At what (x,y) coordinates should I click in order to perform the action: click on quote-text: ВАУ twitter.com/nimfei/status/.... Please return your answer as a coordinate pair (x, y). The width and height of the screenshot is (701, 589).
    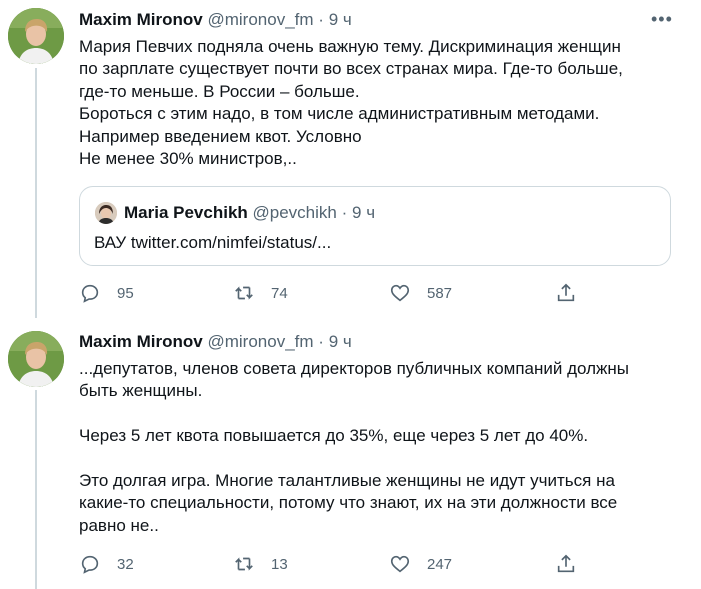
    Looking at the image, I should click on (213, 242).